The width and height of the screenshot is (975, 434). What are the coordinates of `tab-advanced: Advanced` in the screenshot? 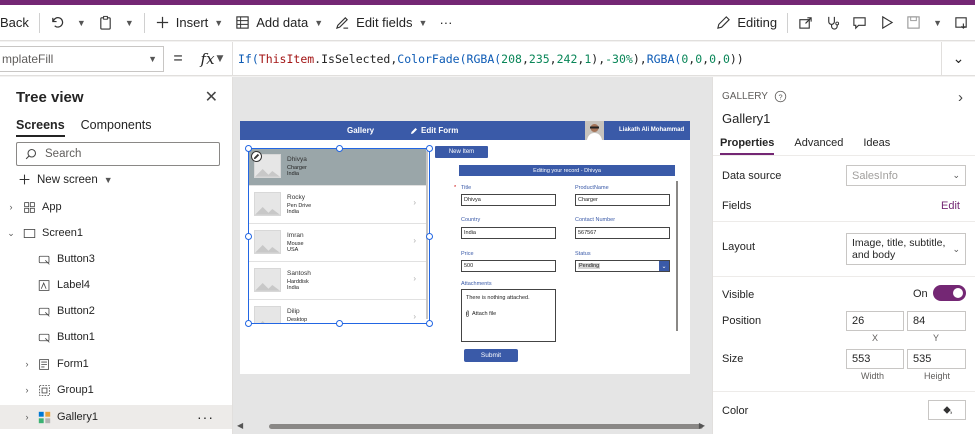 It's located at (818, 146).